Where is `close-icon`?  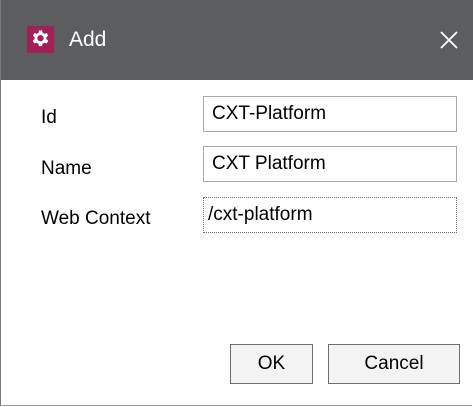 close-icon is located at coordinates (449, 40).